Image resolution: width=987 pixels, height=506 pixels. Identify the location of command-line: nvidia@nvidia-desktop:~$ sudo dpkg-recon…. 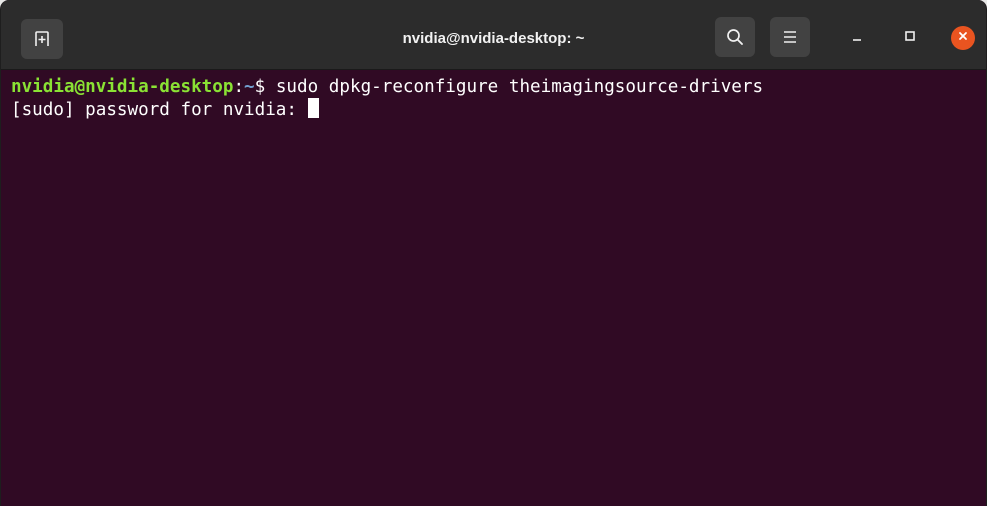
(498, 87).